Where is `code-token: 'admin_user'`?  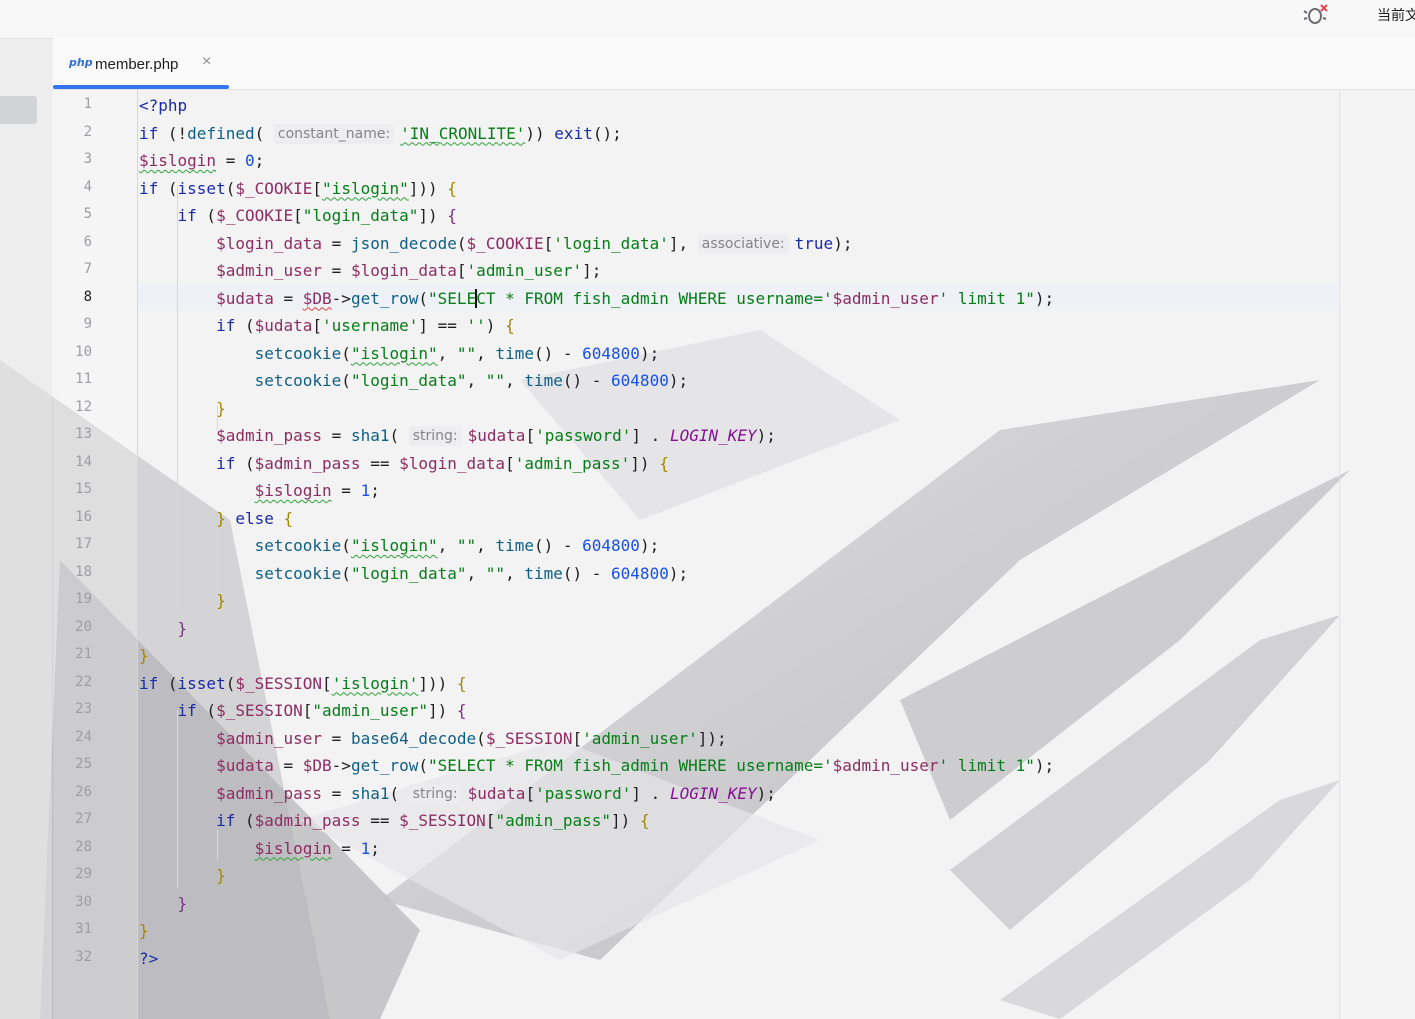
code-token: 'admin_user' is located at coordinates (524, 270).